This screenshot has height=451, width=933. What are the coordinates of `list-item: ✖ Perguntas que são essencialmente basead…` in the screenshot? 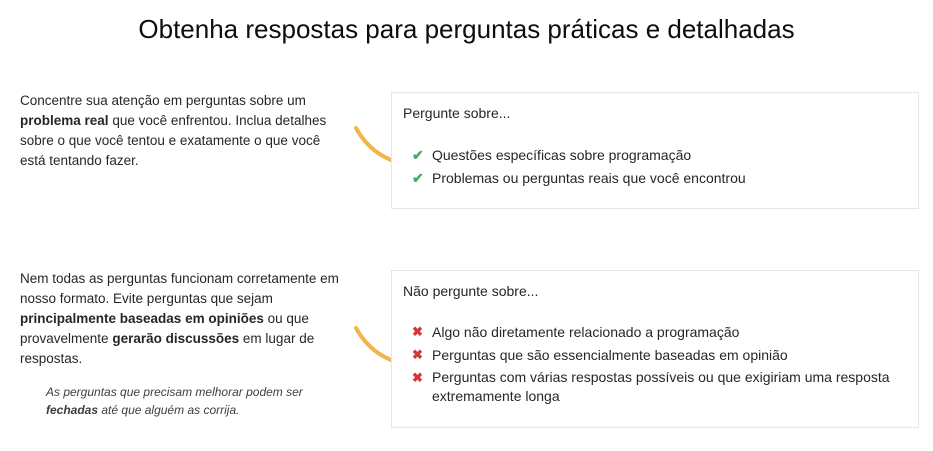 It's located at (659, 355).